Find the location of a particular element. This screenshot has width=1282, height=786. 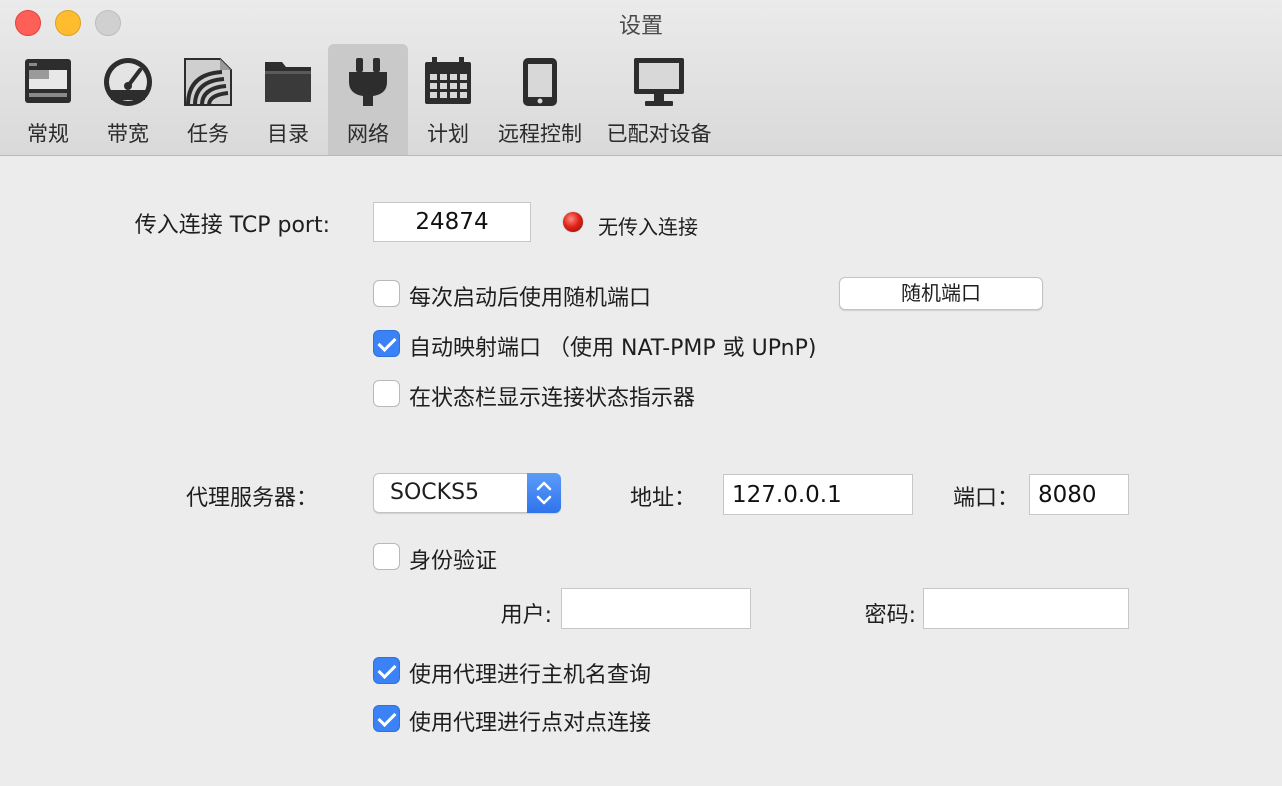

network-plug-icon is located at coordinates (368, 84).